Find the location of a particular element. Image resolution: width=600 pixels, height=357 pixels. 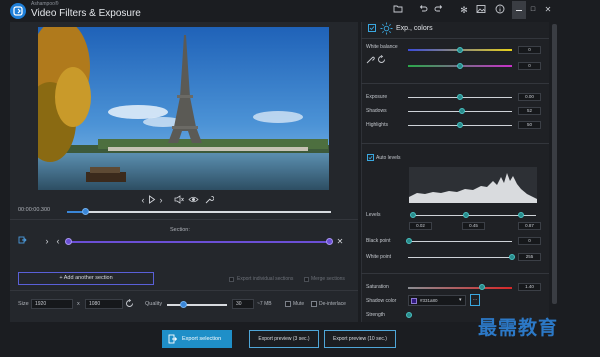

white-point-value: 255 is located at coordinates (529, 257).